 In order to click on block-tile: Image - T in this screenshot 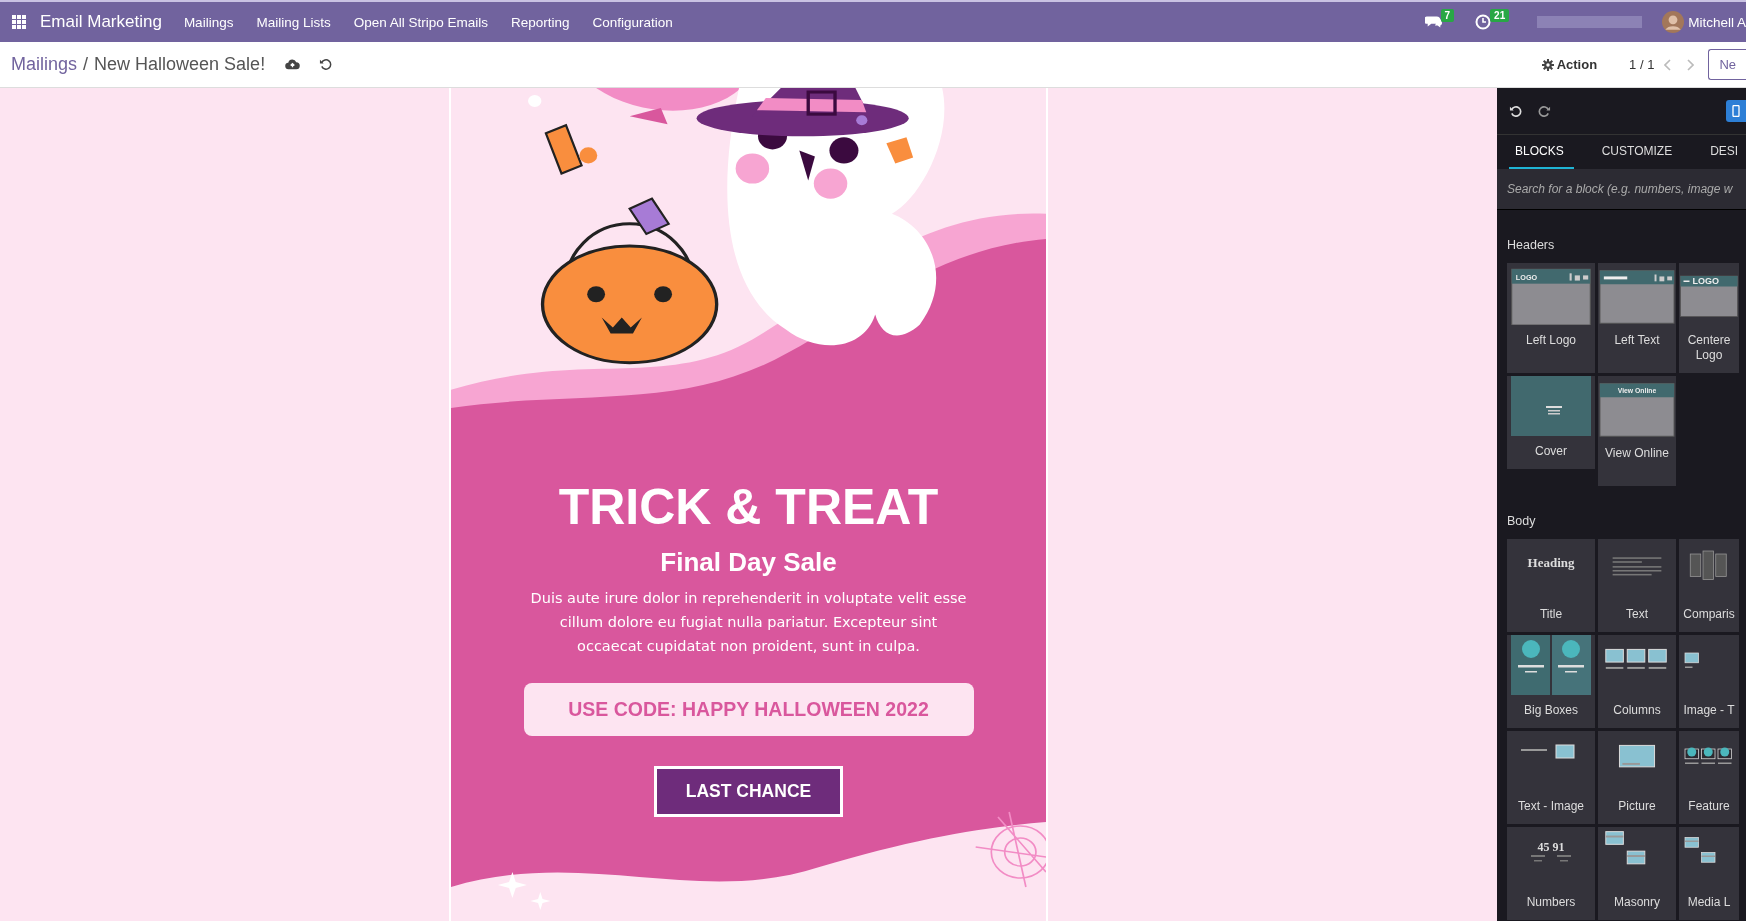, I will do `click(1709, 681)`.